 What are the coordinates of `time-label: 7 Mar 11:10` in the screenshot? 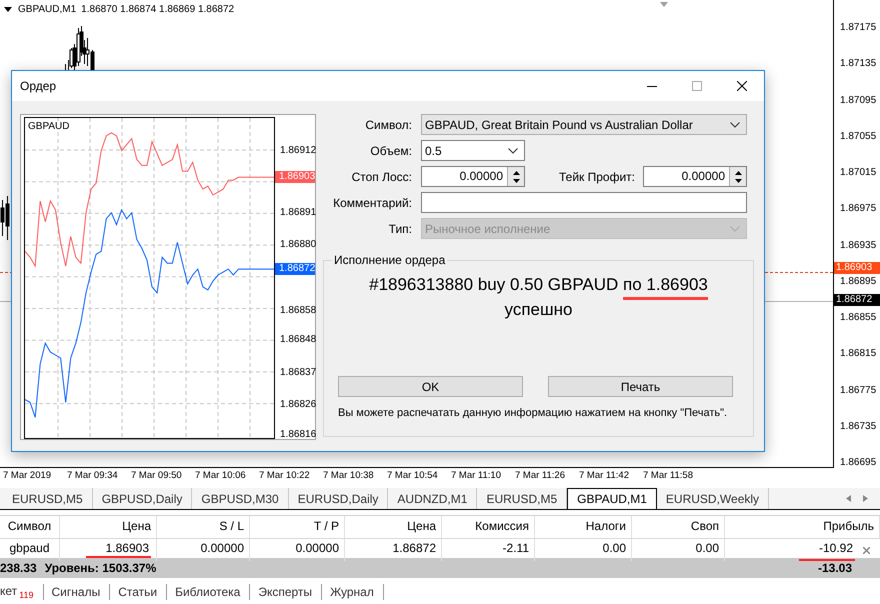 It's located at (476, 475).